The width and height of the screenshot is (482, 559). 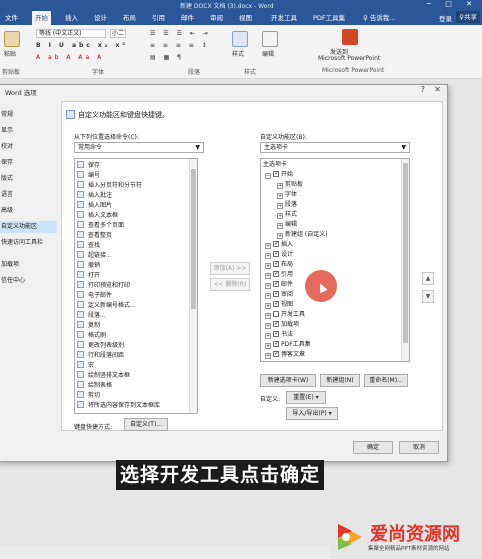 What do you see at coordinates (287, 214) in the screenshot?
I see `tree-item: + 样式` at bounding box center [287, 214].